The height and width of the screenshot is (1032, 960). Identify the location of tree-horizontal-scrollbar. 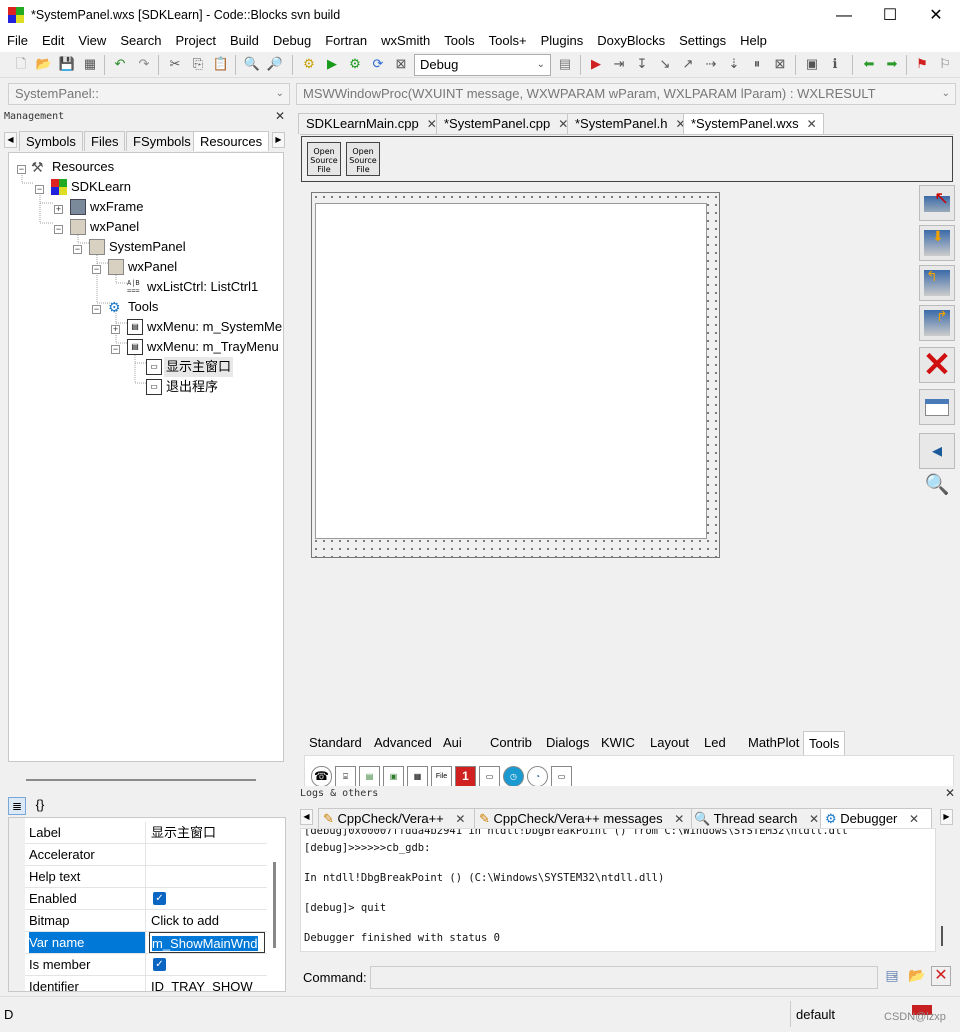
(141, 780).